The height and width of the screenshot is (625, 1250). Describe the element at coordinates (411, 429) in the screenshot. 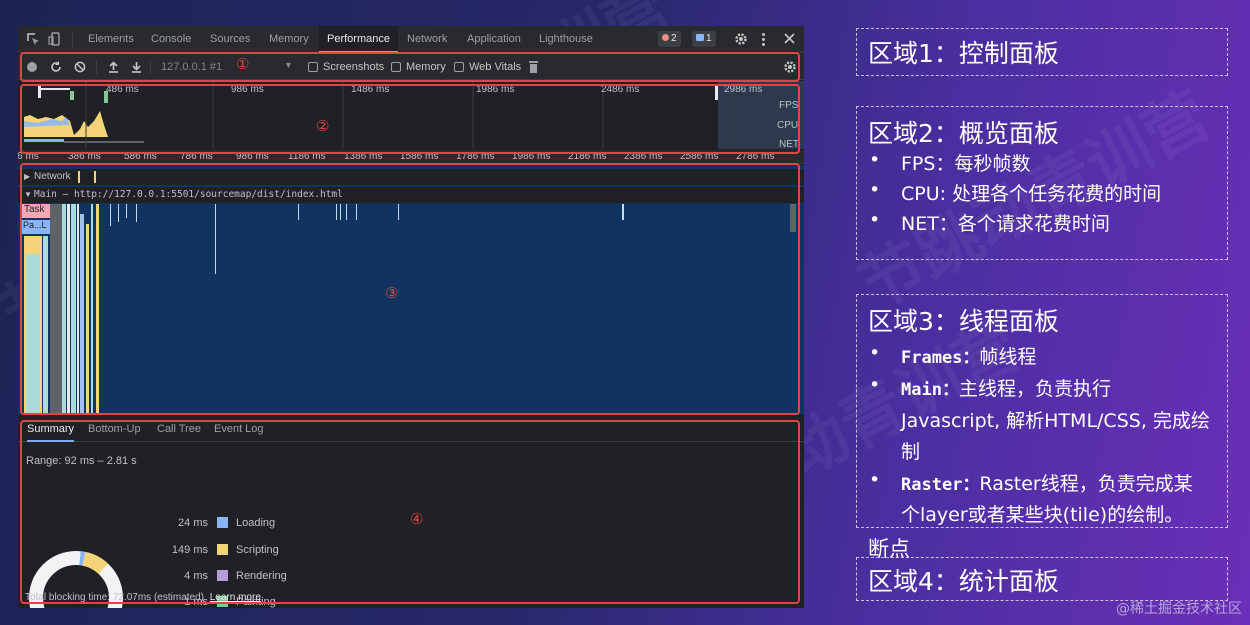

I see `details-tabs: Summary Bottom-Up Call Tree Event Log` at that location.